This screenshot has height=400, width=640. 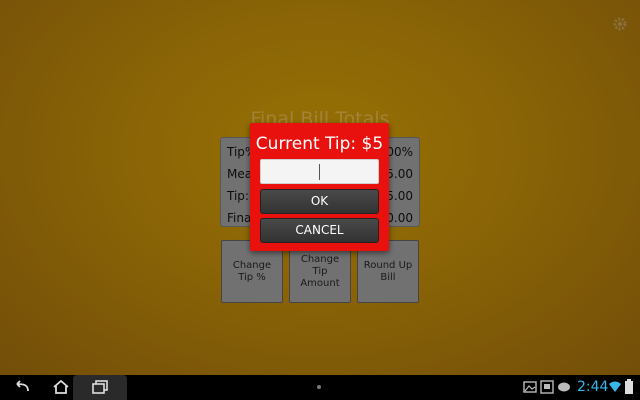 I want to click on battery-icon, so click(x=629, y=389).